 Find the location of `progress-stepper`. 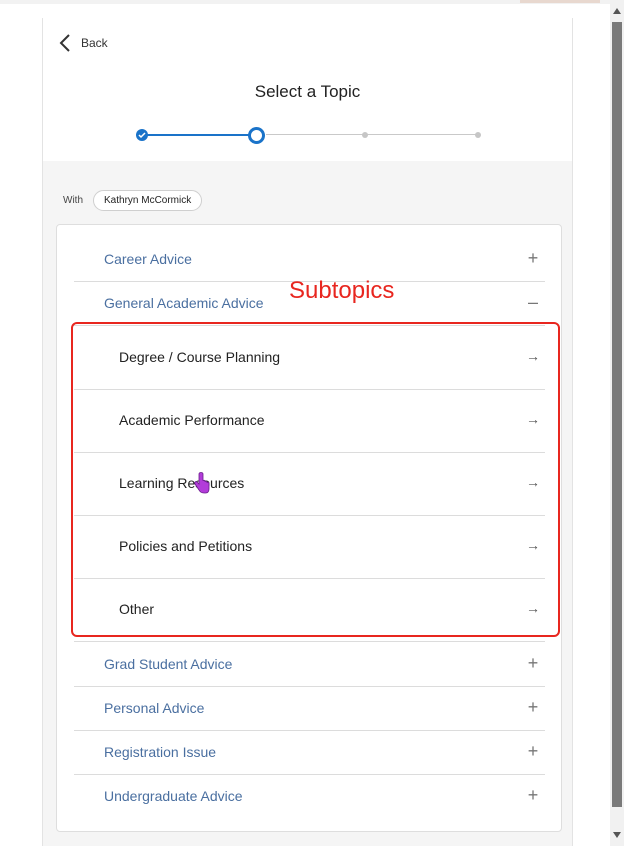

progress-stepper is located at coordinates (311, 135).